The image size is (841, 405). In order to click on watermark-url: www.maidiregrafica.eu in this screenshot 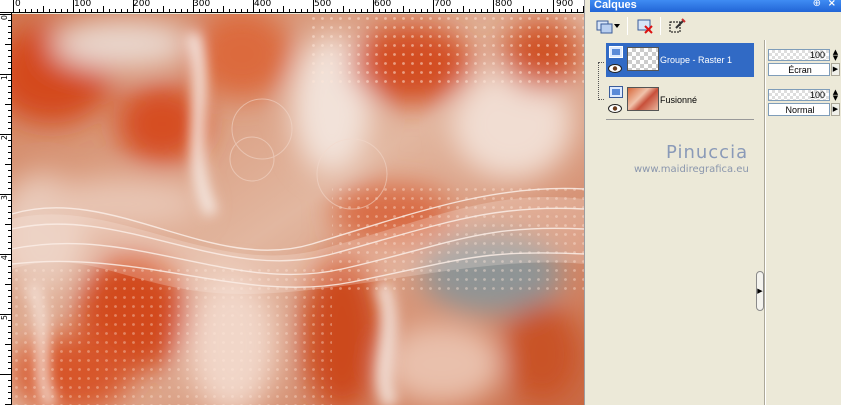, I will do `click(691, 169)`.